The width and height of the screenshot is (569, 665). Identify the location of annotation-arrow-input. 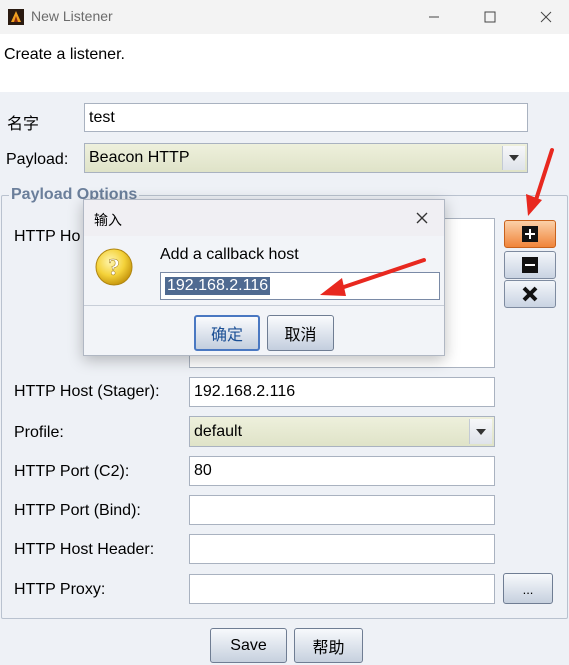
(373, 277).